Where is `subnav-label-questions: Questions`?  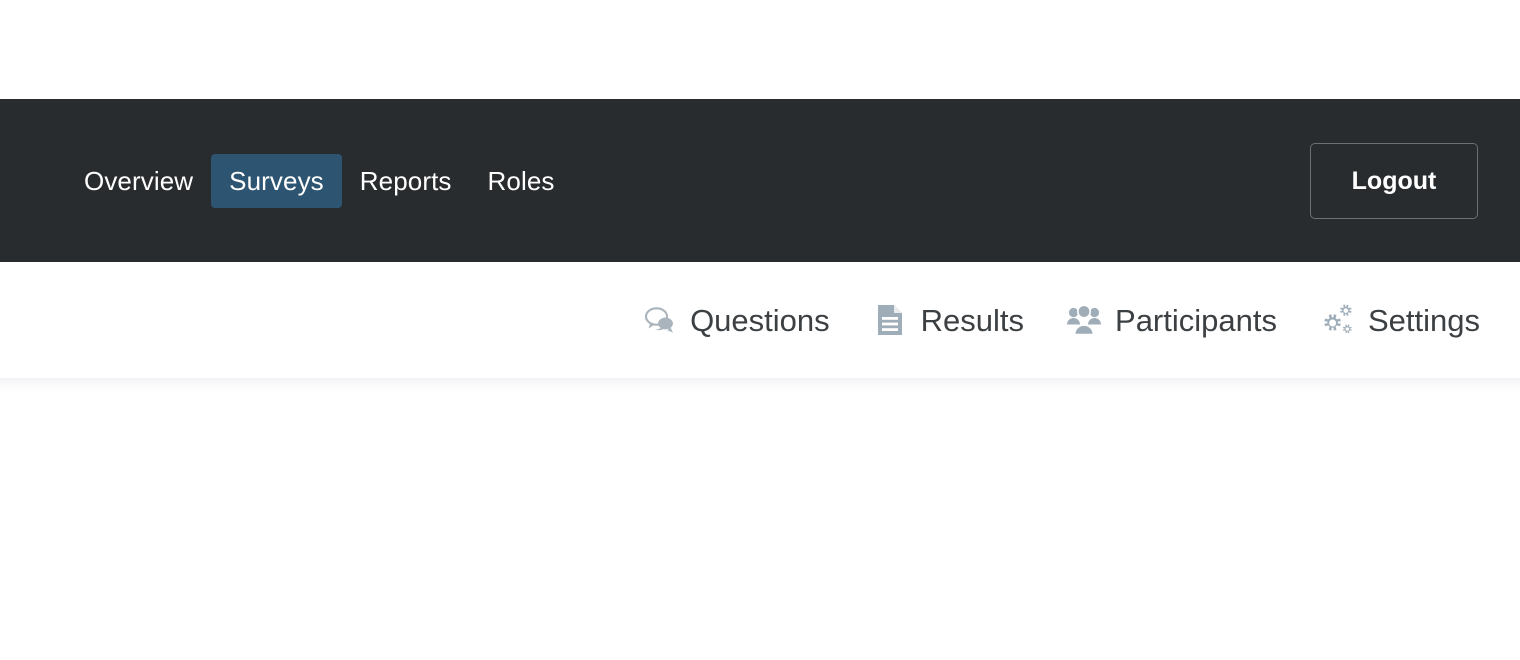
subnav-label-questions: Questions is located at coordinates (760, 320).